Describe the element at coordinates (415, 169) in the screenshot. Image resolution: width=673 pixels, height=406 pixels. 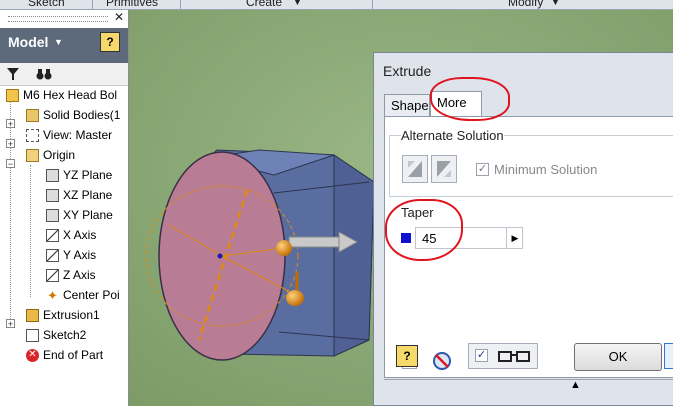
I see `flip-solution-button` at that location.